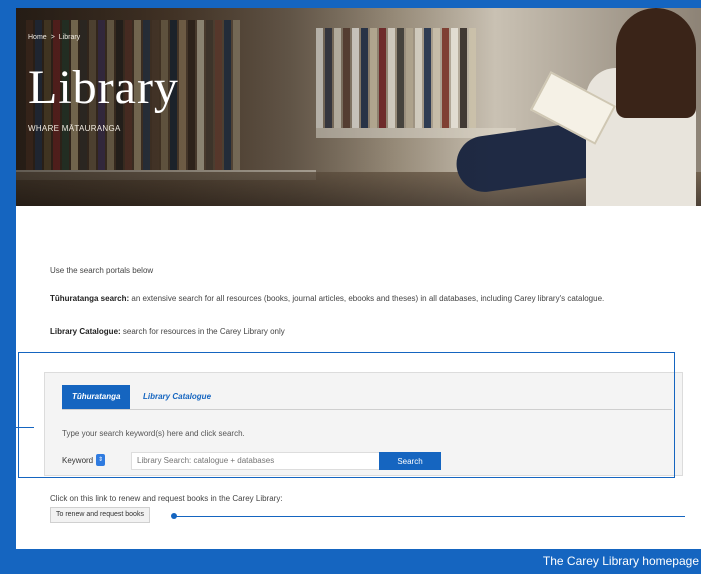 The width and height of the screenshot is (701, 574). What do you see at coordinates (90, 298) in the screenshot?
I see `tuhuratanga-label: Tūhuratanga search:` at bounding box center [90, 298].